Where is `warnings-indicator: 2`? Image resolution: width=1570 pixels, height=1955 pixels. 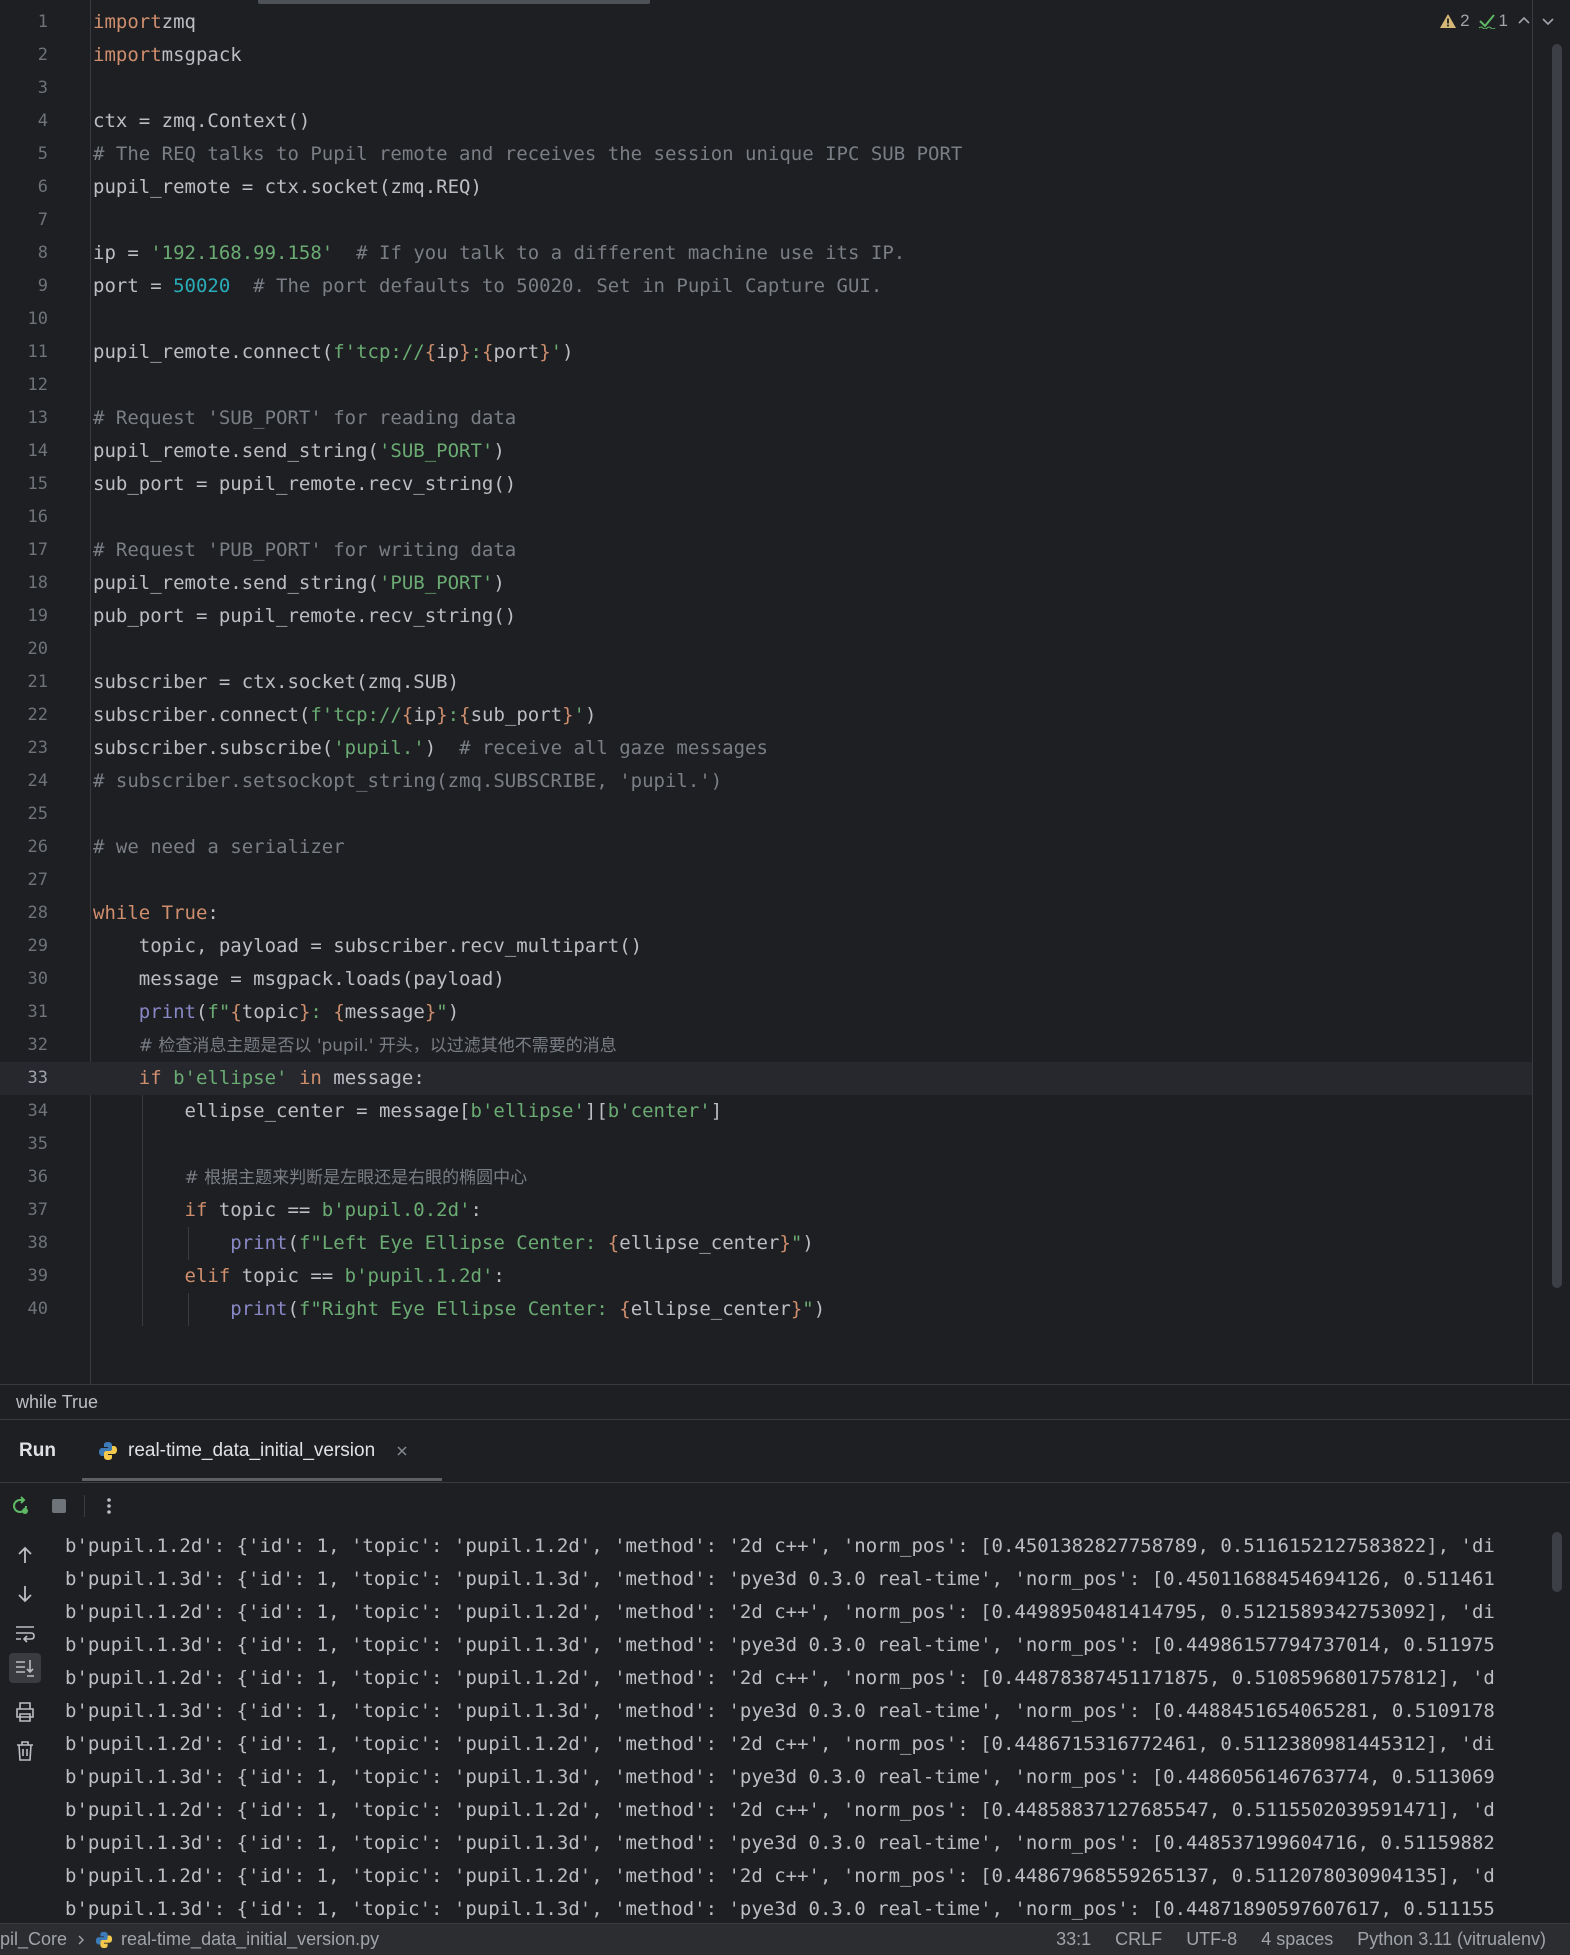 warnings-indicator: 2 is located at coordinates (1454, 21).